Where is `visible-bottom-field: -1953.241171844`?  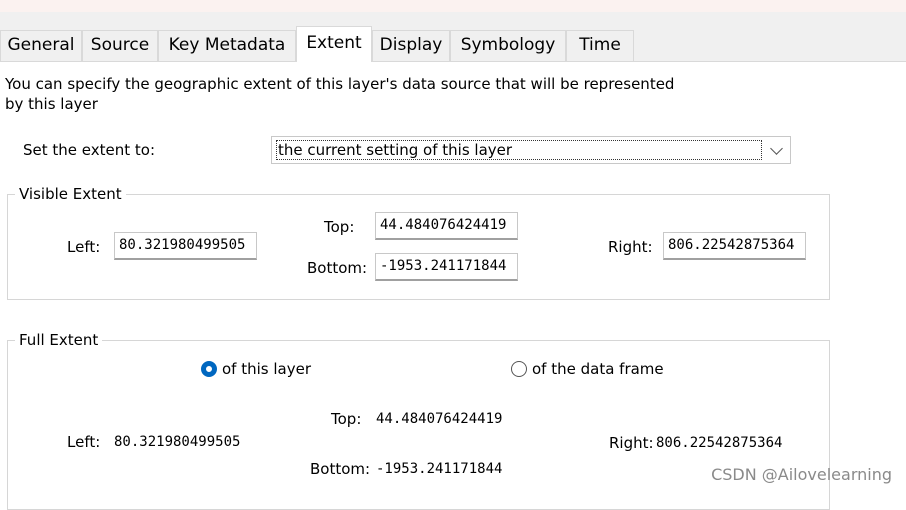 visible-bottom-field: -1953.241171844 is located at coordinates (446, 267).